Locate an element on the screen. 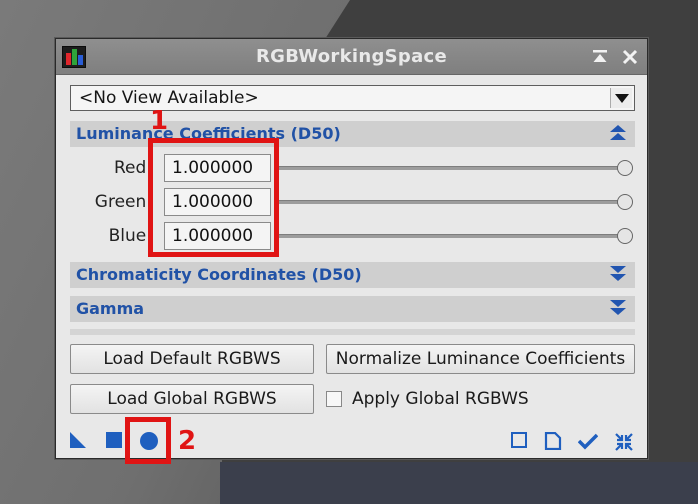  load-global-rgbws-button: Load Global RGBWS is located at coordinates (192, 399).